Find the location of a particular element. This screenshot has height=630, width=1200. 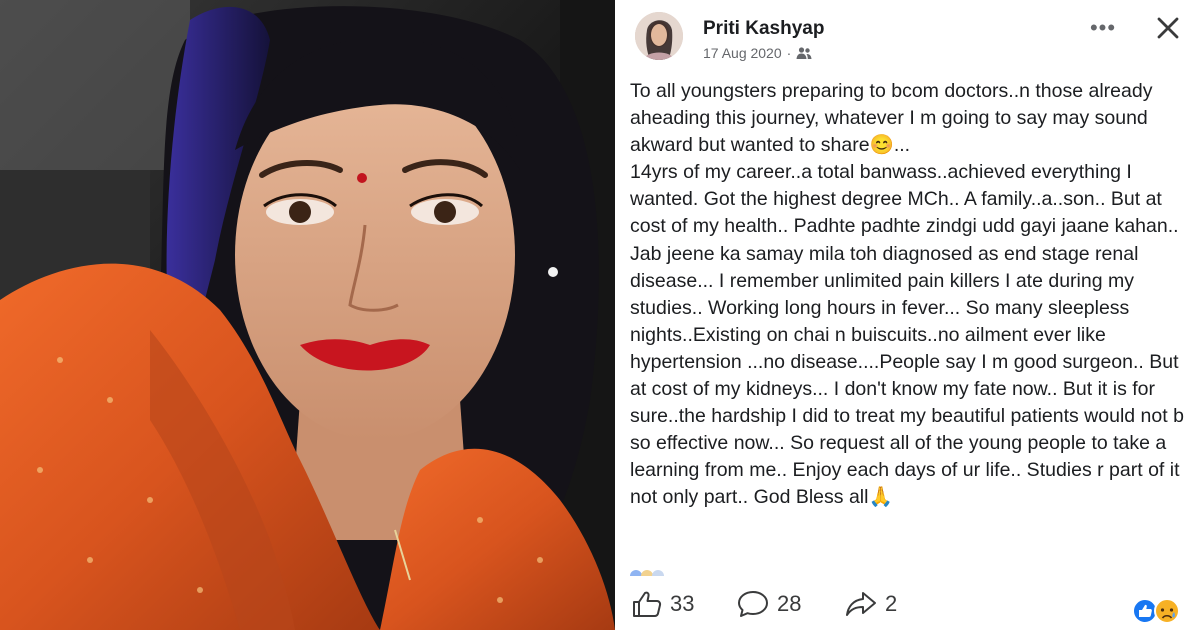

post-meta: 17 Aug 2020 · is located at coordinates (757, 53).